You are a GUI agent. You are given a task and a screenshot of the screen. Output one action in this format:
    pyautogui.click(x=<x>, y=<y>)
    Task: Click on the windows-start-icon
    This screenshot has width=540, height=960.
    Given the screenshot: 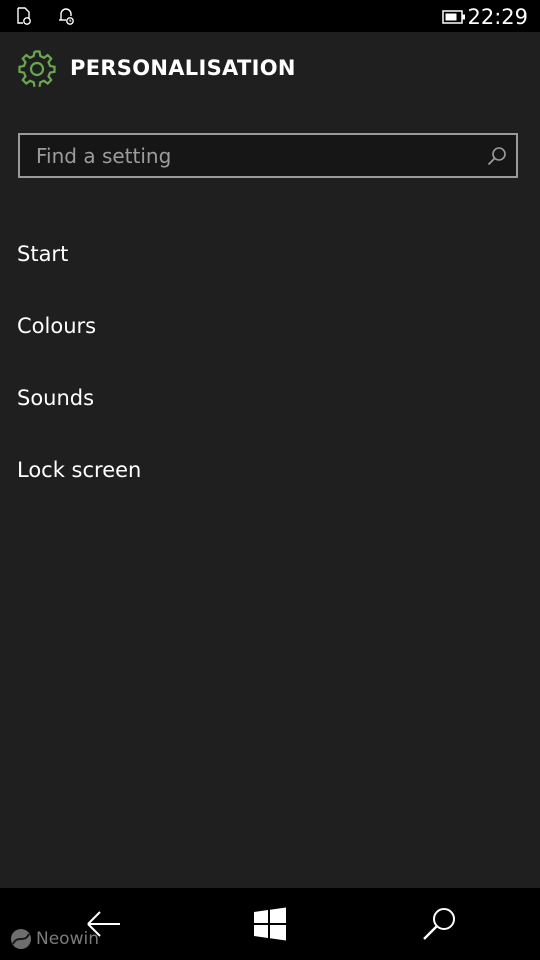 What is the action you would take?
    pyautogui.click(x=270, y=924)
    